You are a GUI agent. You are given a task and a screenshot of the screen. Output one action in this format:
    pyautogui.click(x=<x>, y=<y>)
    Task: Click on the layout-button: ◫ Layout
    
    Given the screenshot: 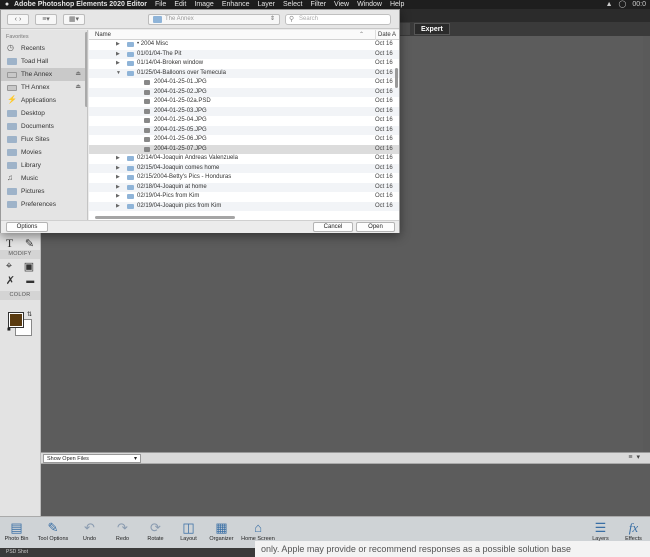 What is the action you would take?
    pyautogui.click(x=188, y=532)
    